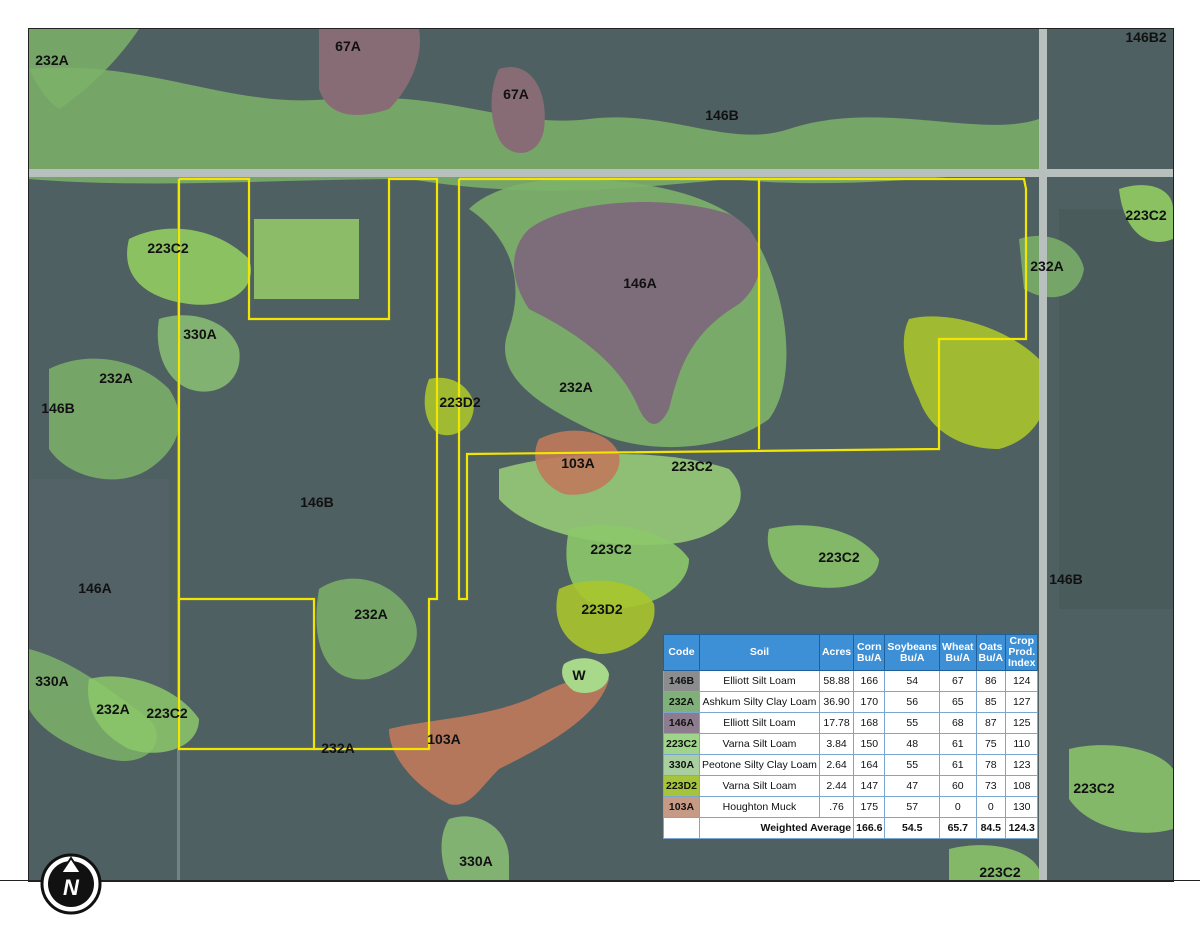 The image size is (1200, 928). Describe the element at coordinates (759, 765) in the screenshot. I see `legend-soil-cell: Peotone Silty Clay Loam` at that location.